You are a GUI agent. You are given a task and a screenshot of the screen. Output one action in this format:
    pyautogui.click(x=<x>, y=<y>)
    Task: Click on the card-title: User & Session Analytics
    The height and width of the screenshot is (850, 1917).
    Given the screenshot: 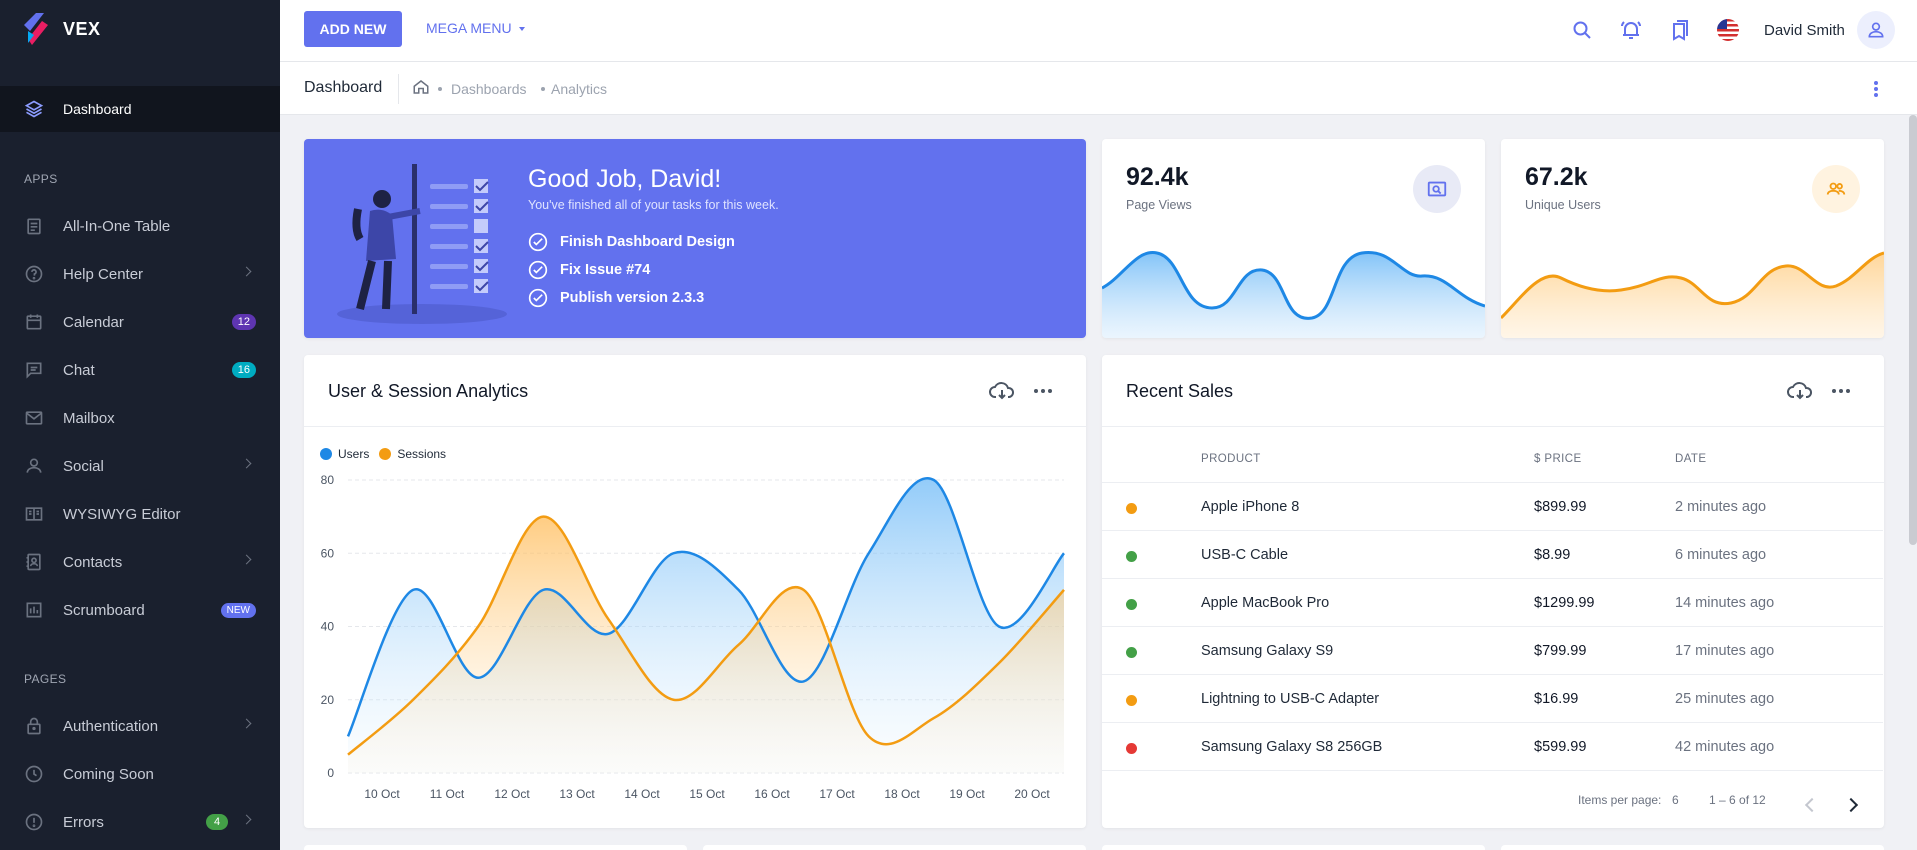 What is the action you would take?
    pyautogui.click(x=428, y=391)
    